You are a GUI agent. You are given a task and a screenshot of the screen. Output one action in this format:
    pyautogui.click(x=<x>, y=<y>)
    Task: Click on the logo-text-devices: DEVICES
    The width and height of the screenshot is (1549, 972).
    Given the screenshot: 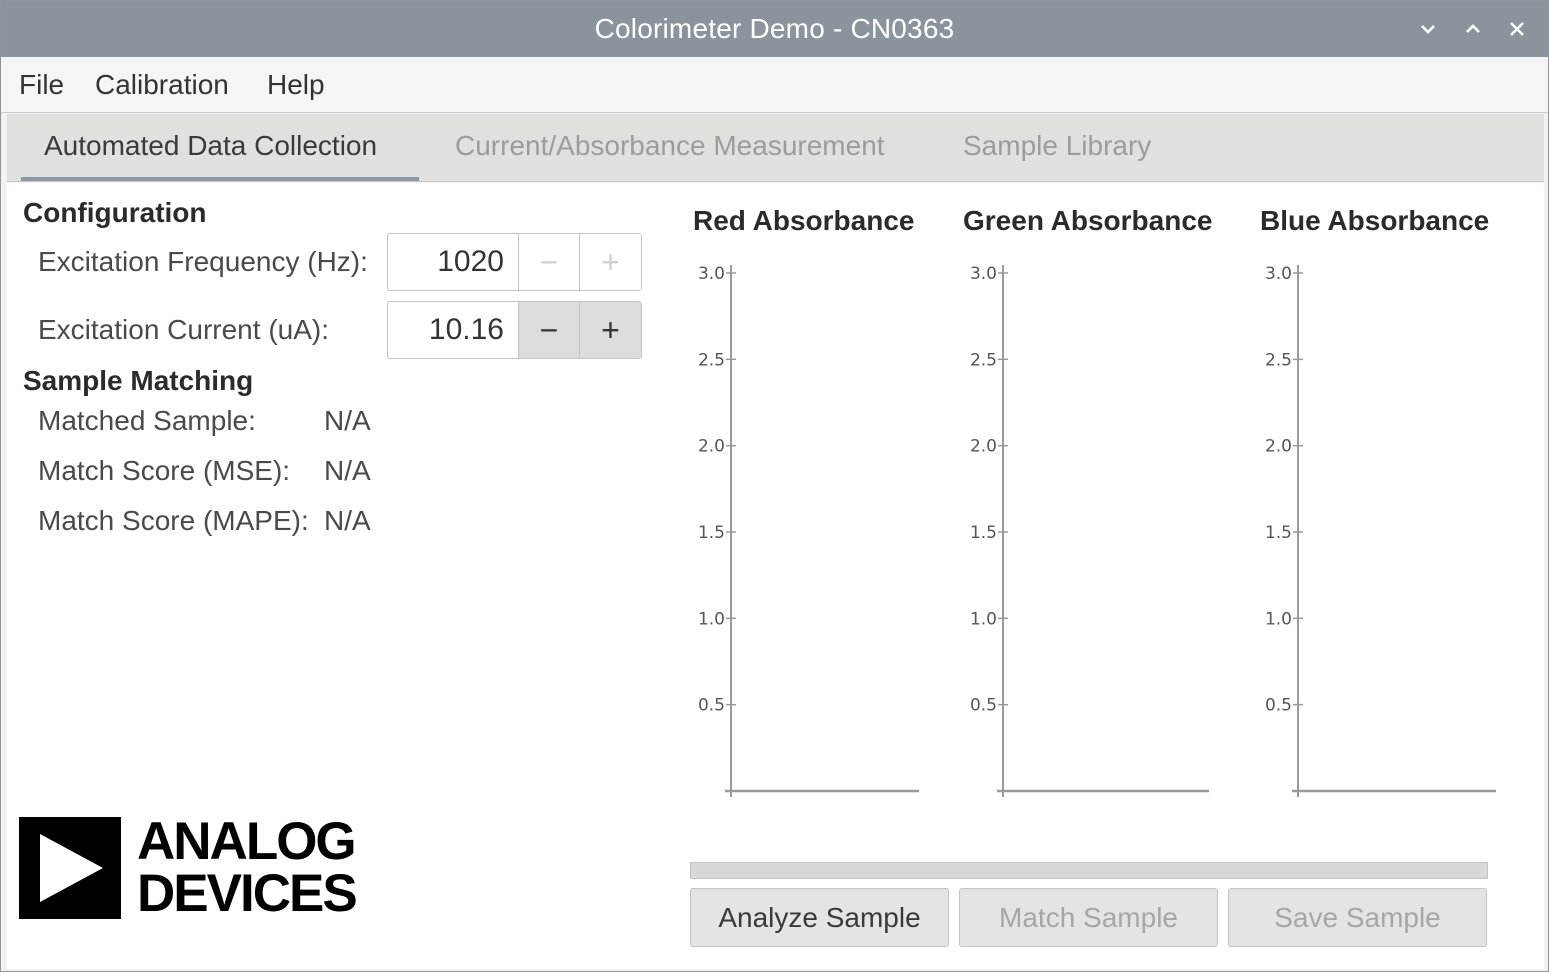 What is the action you would take?
    pyautogui.click(x=247, y=893)
    